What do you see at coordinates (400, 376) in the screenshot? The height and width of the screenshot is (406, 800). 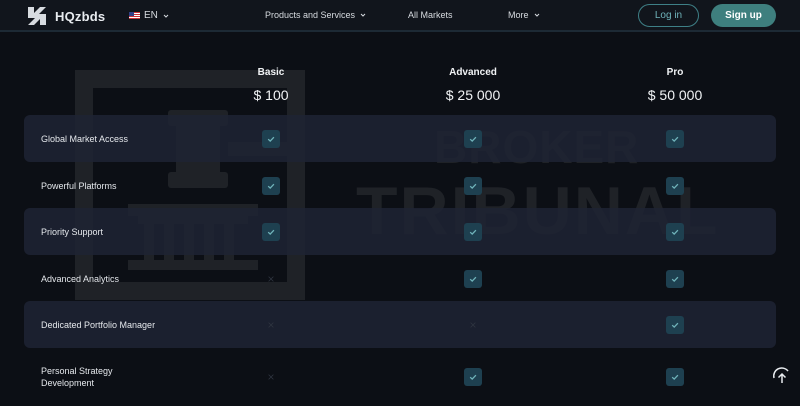 I see `table-row: Personal Strategy Development` at bounding box center [400, 376].